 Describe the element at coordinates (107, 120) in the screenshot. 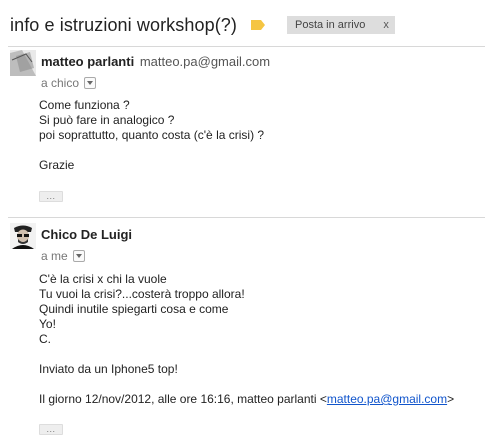

I see `body-line: Si può fare in analogico ?` at that location.